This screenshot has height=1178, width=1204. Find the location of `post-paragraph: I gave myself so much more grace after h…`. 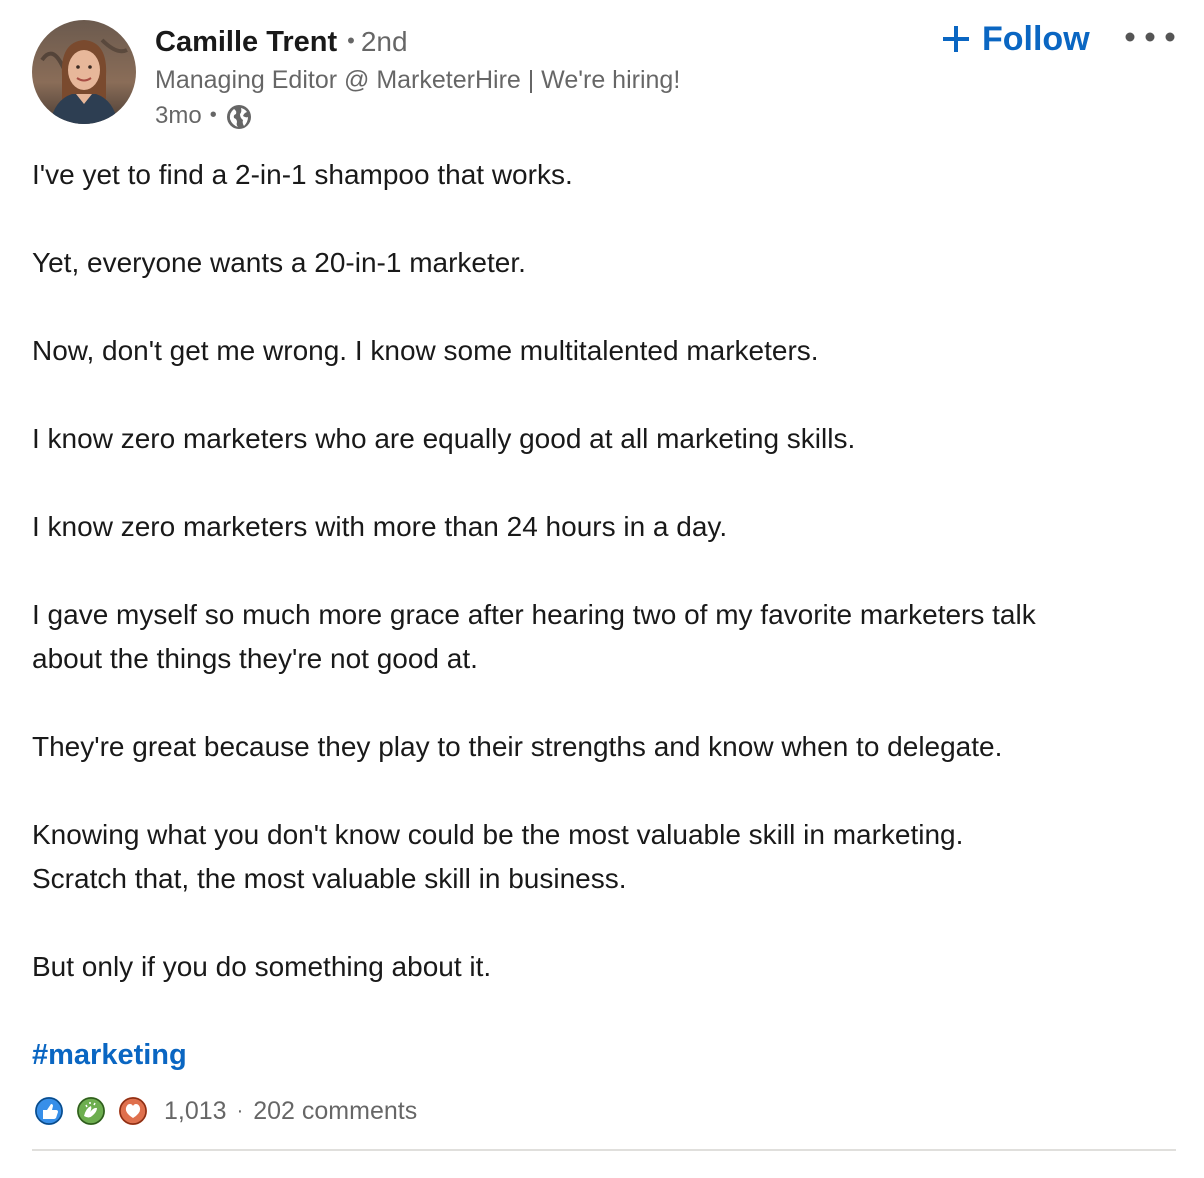

post-paragraph: I gave myself so much more grace after h… is located at coordinates (607, 637).